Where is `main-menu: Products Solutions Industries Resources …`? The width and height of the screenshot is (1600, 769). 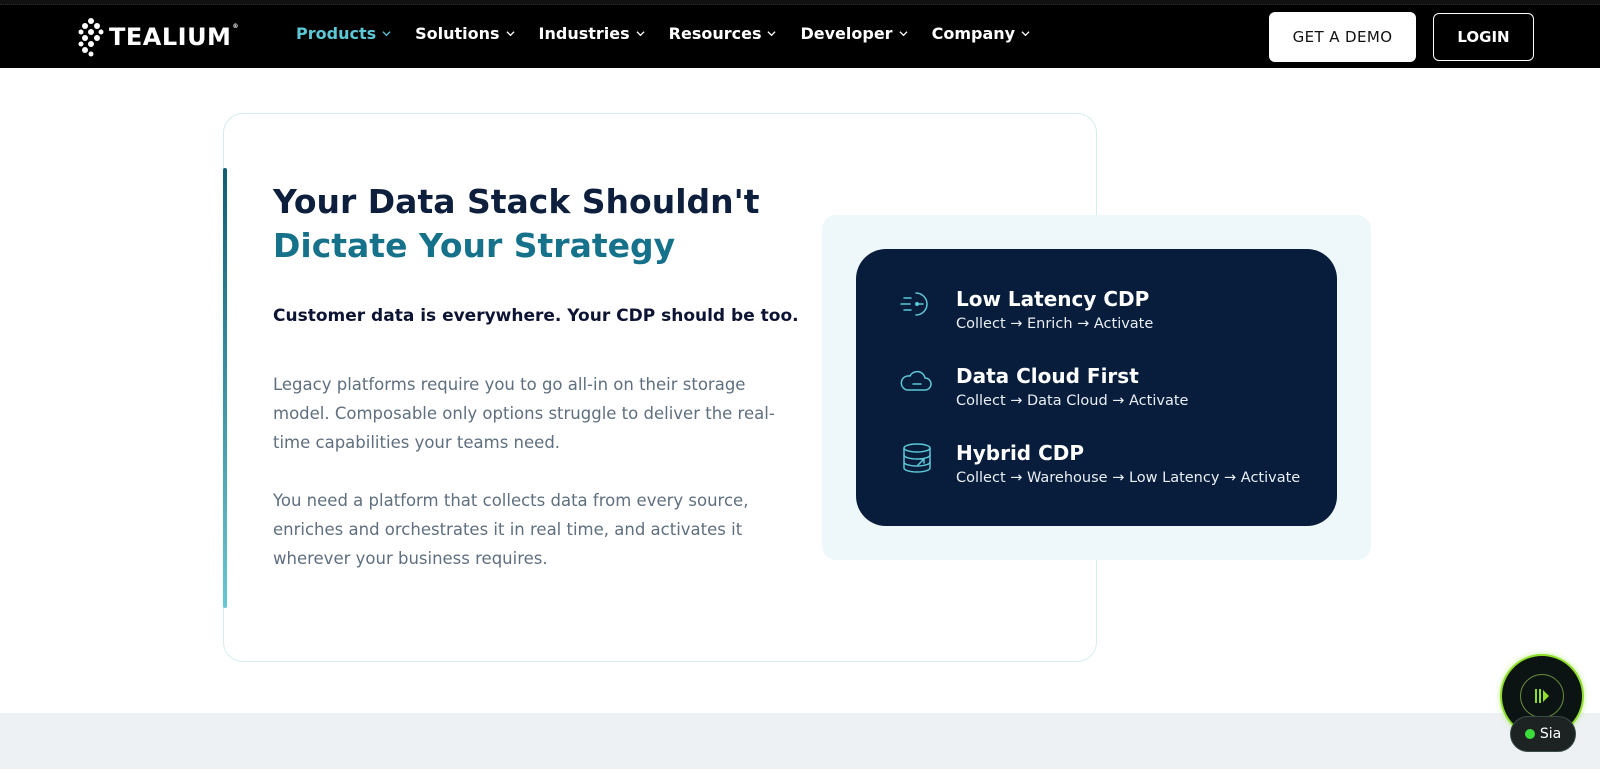
main-menu: Products Solutions Industries Resources … is located at coordinates (675, 33).